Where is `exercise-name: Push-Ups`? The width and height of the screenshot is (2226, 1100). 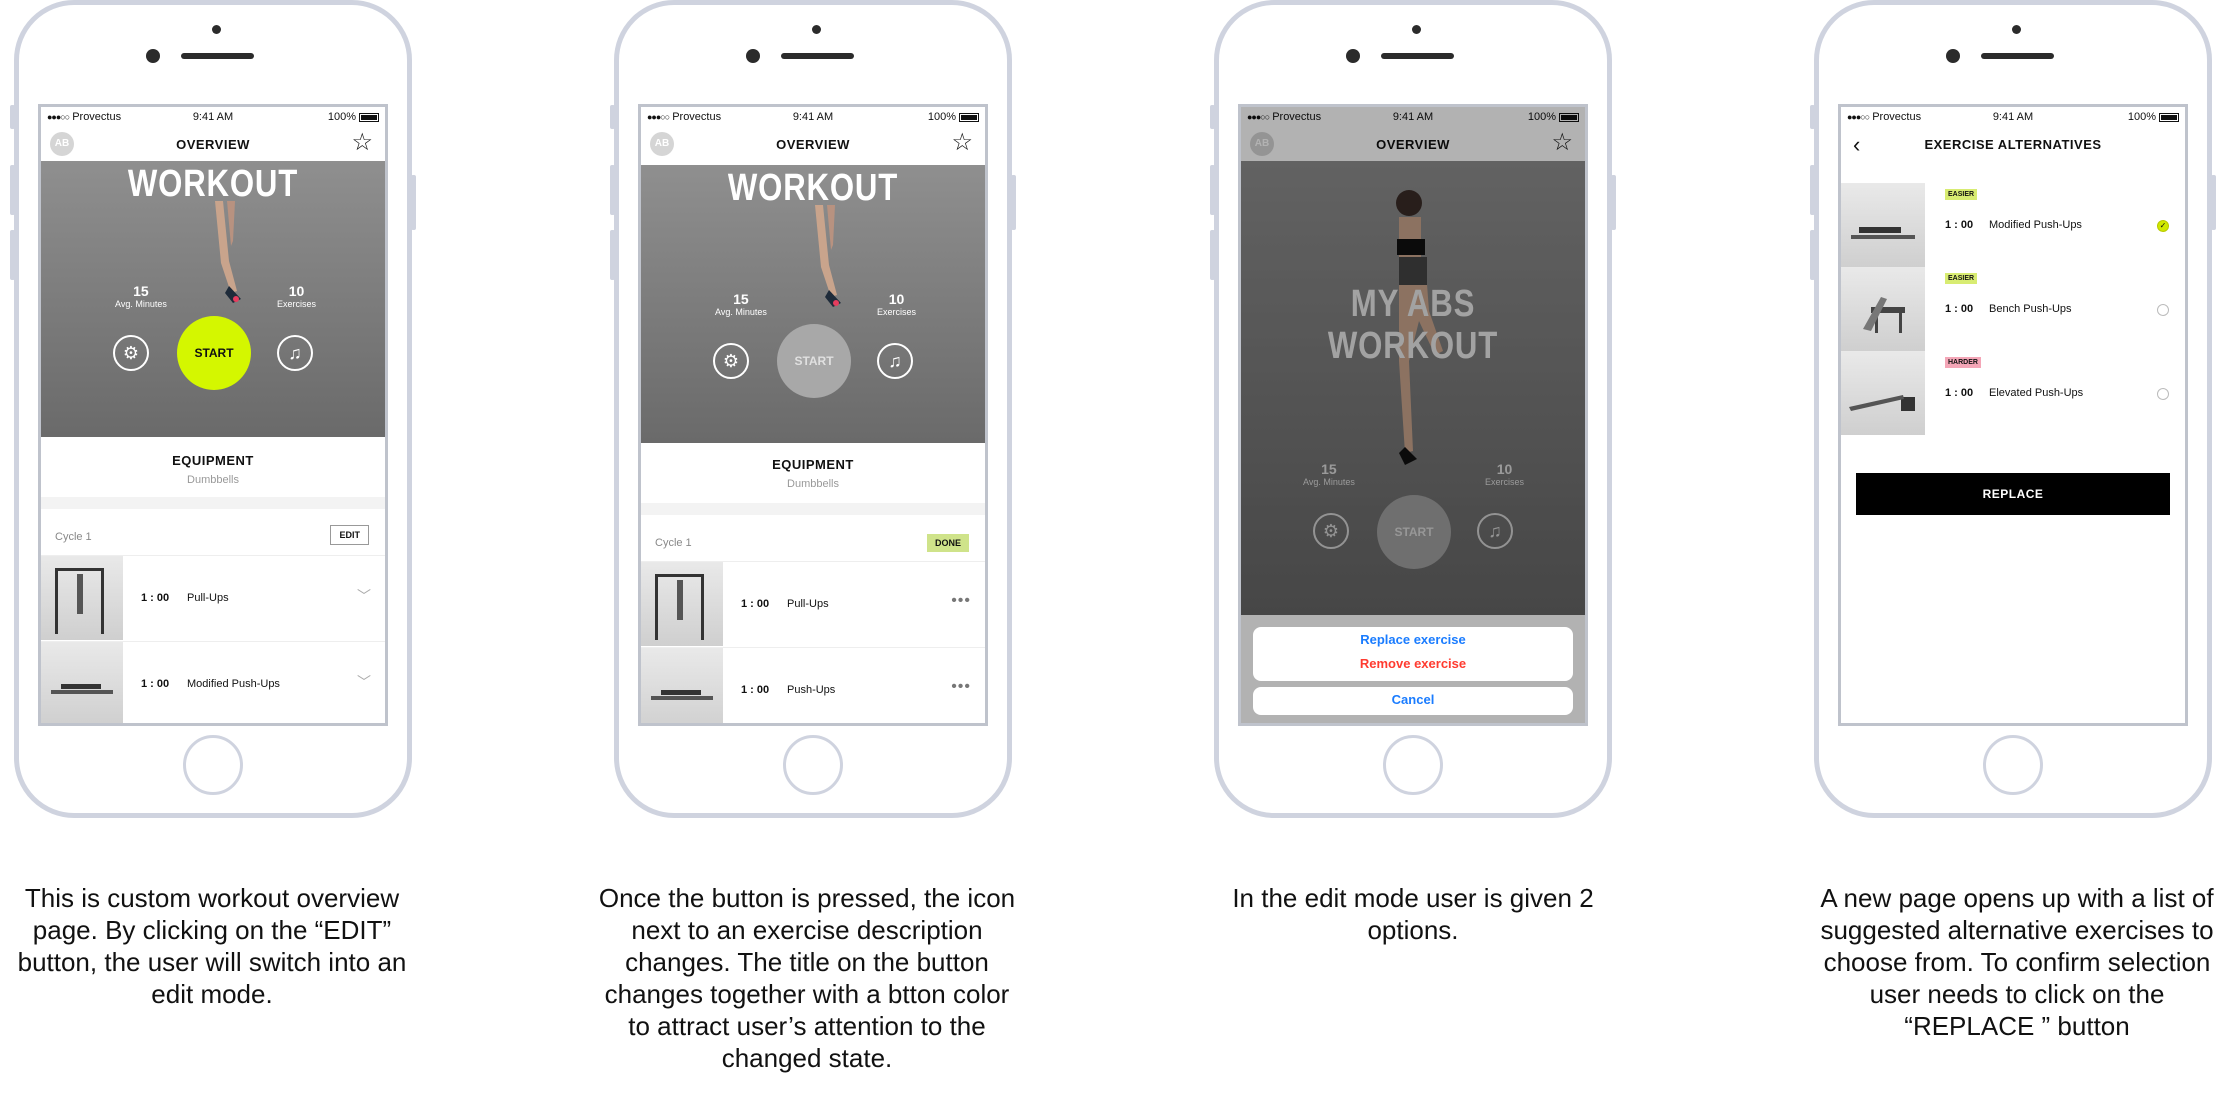
exercise-name: Push-Ups is located at coordinates (811, 690).